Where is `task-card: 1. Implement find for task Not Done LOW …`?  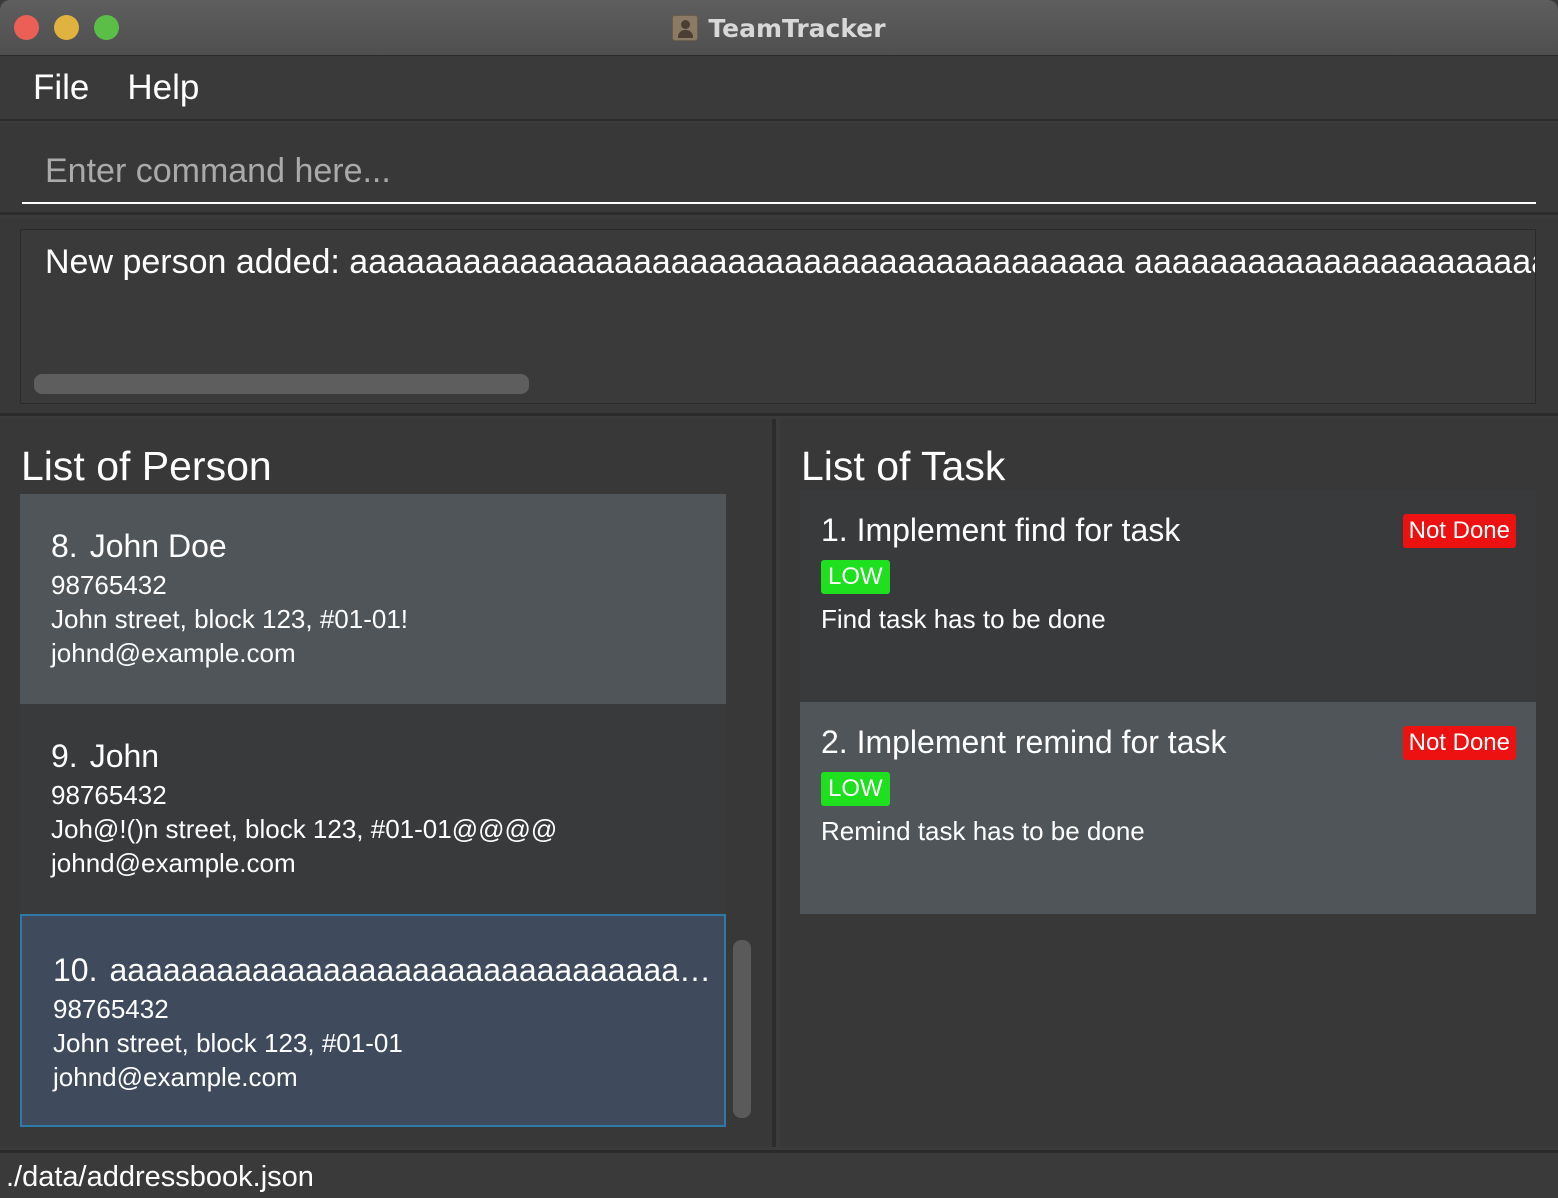
task-card: 1. Implement find for task Not Done LOW … is located at coordinates (1168, 596).